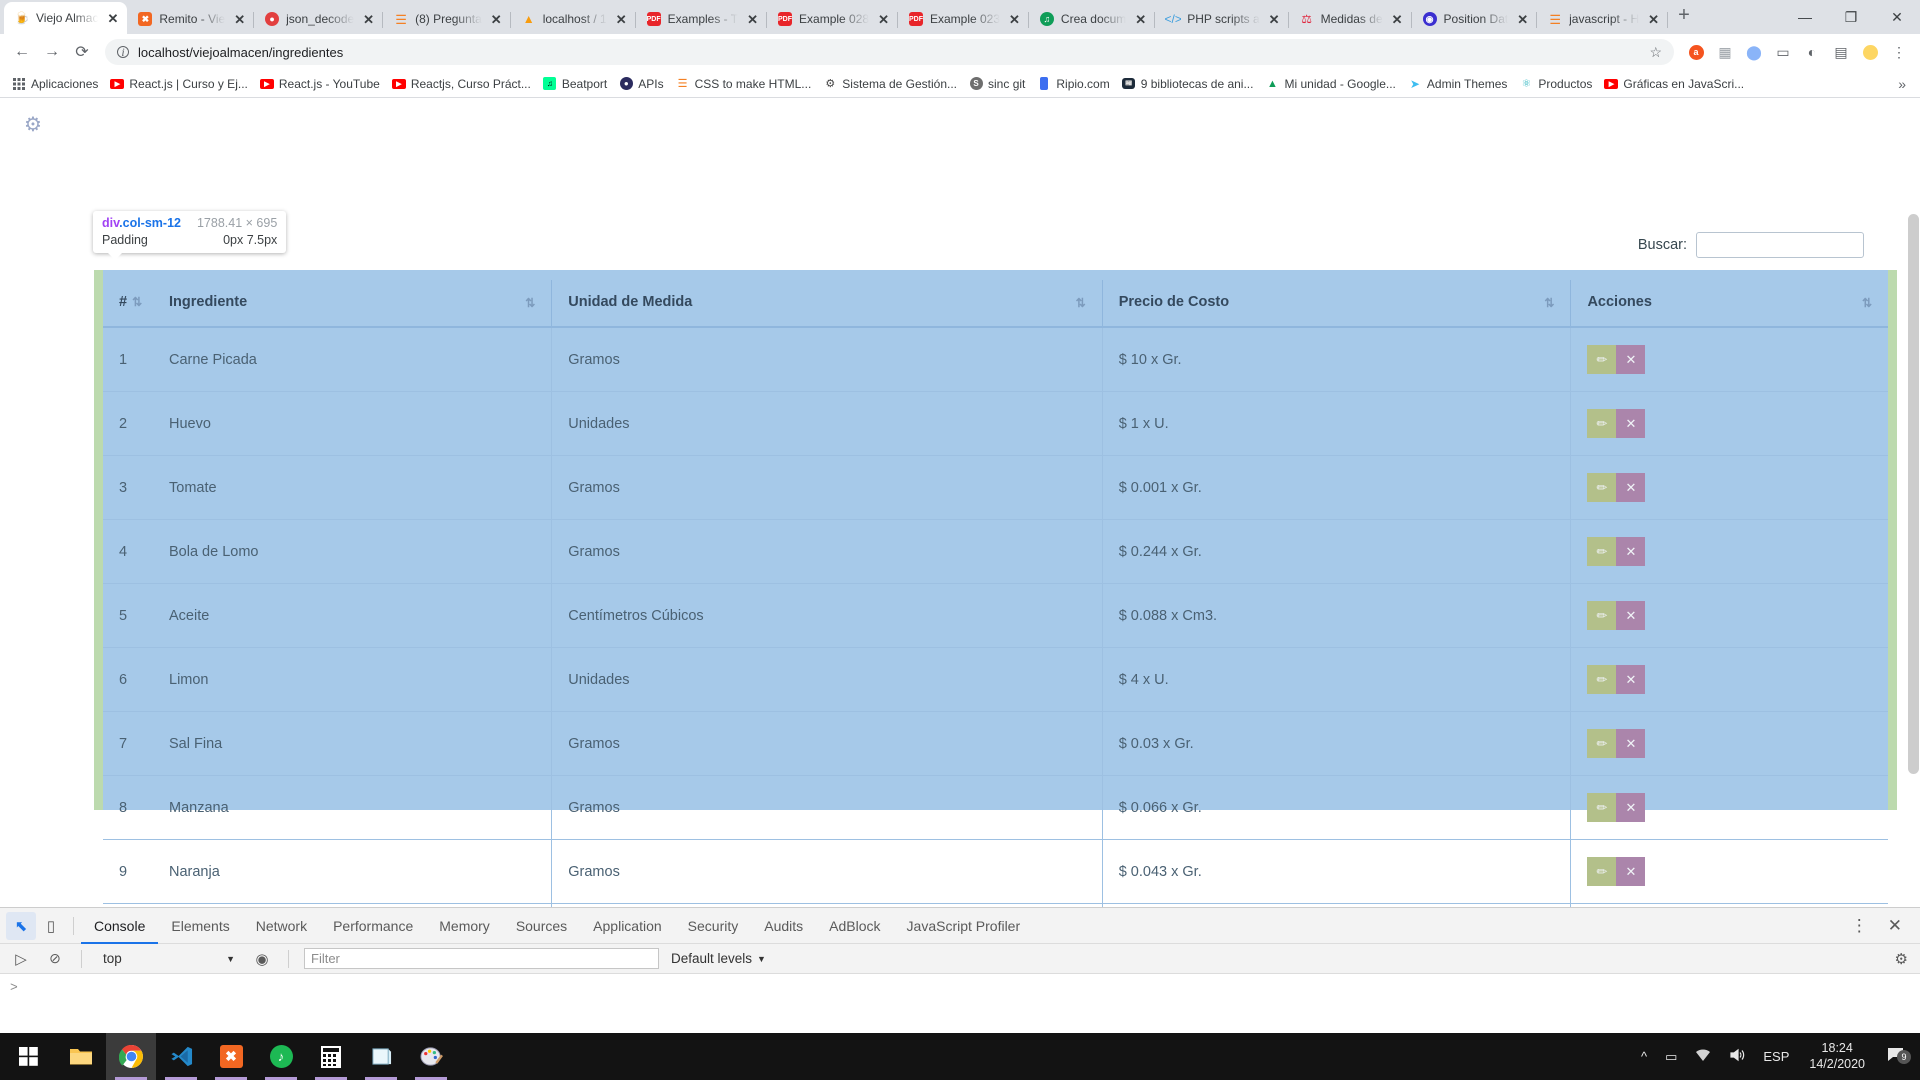 This screenshot has width=1920, height=1080. I want to click on browser-tab-1: ✖ Remito - Vie ✕, so click(190, 19).